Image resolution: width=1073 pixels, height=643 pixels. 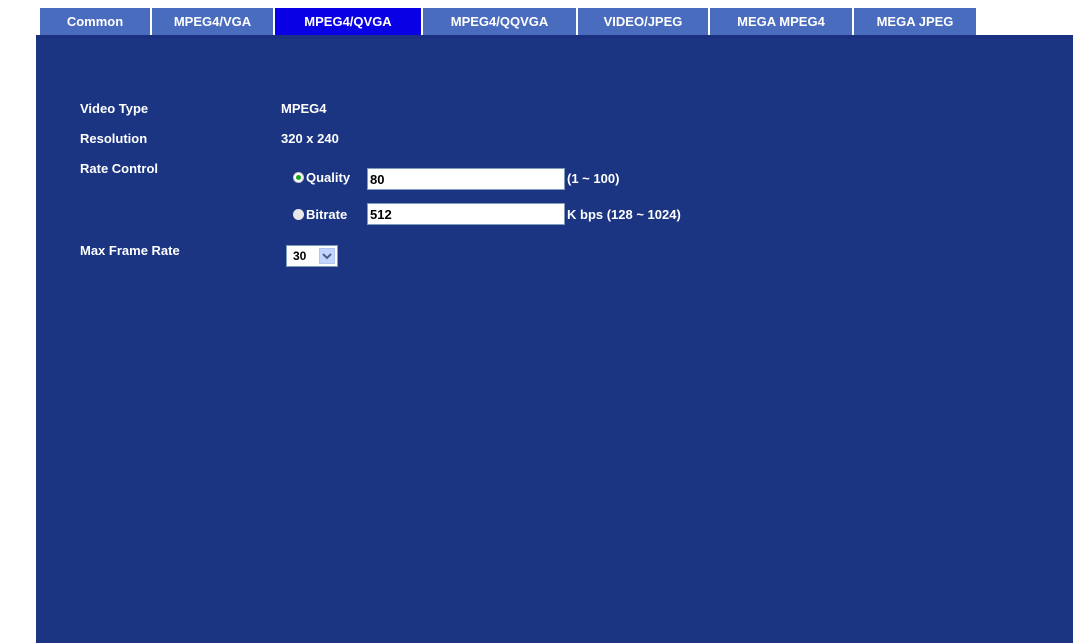 What do you see at coordinates (593, 178) in the screenshot?
I see `quality-range: (1 ~ 100)` at bounding box center [593, 178].